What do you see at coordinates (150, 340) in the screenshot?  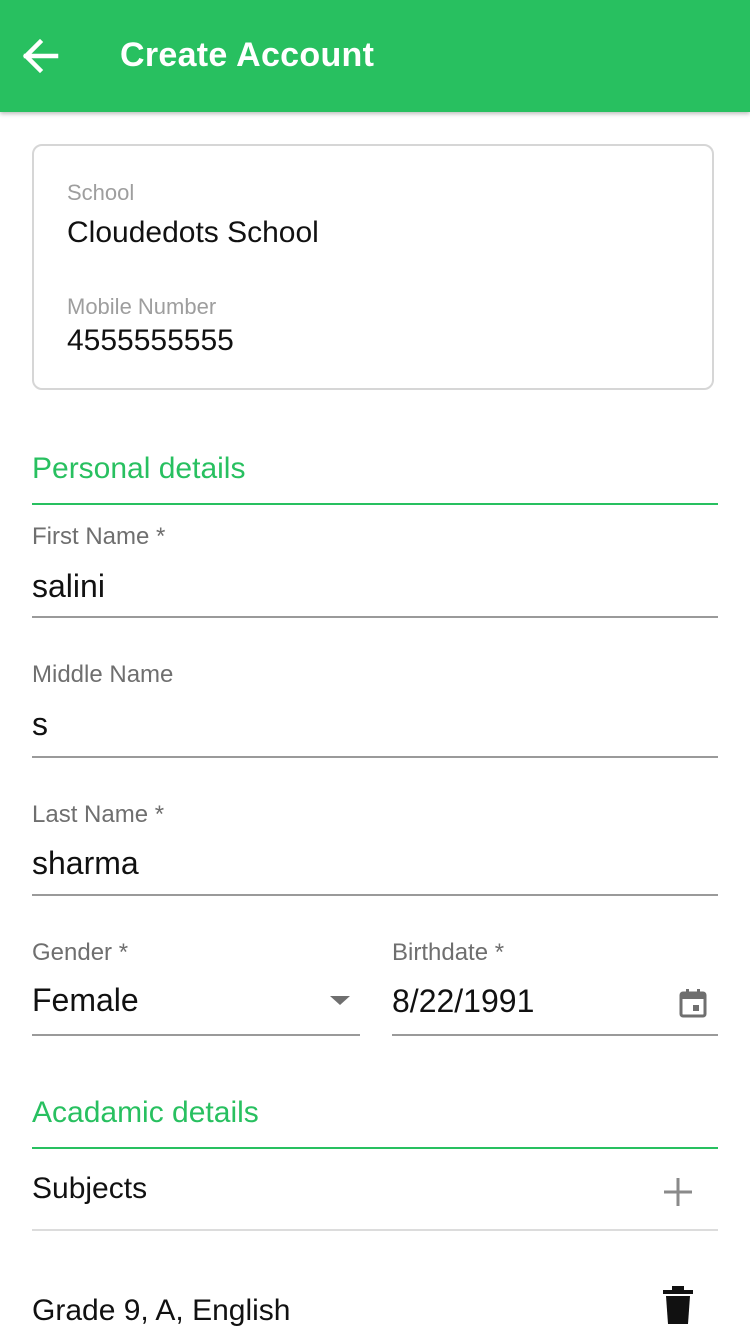 I see `mobile-number-value: 4555555555` at bounding box center [150, 340].